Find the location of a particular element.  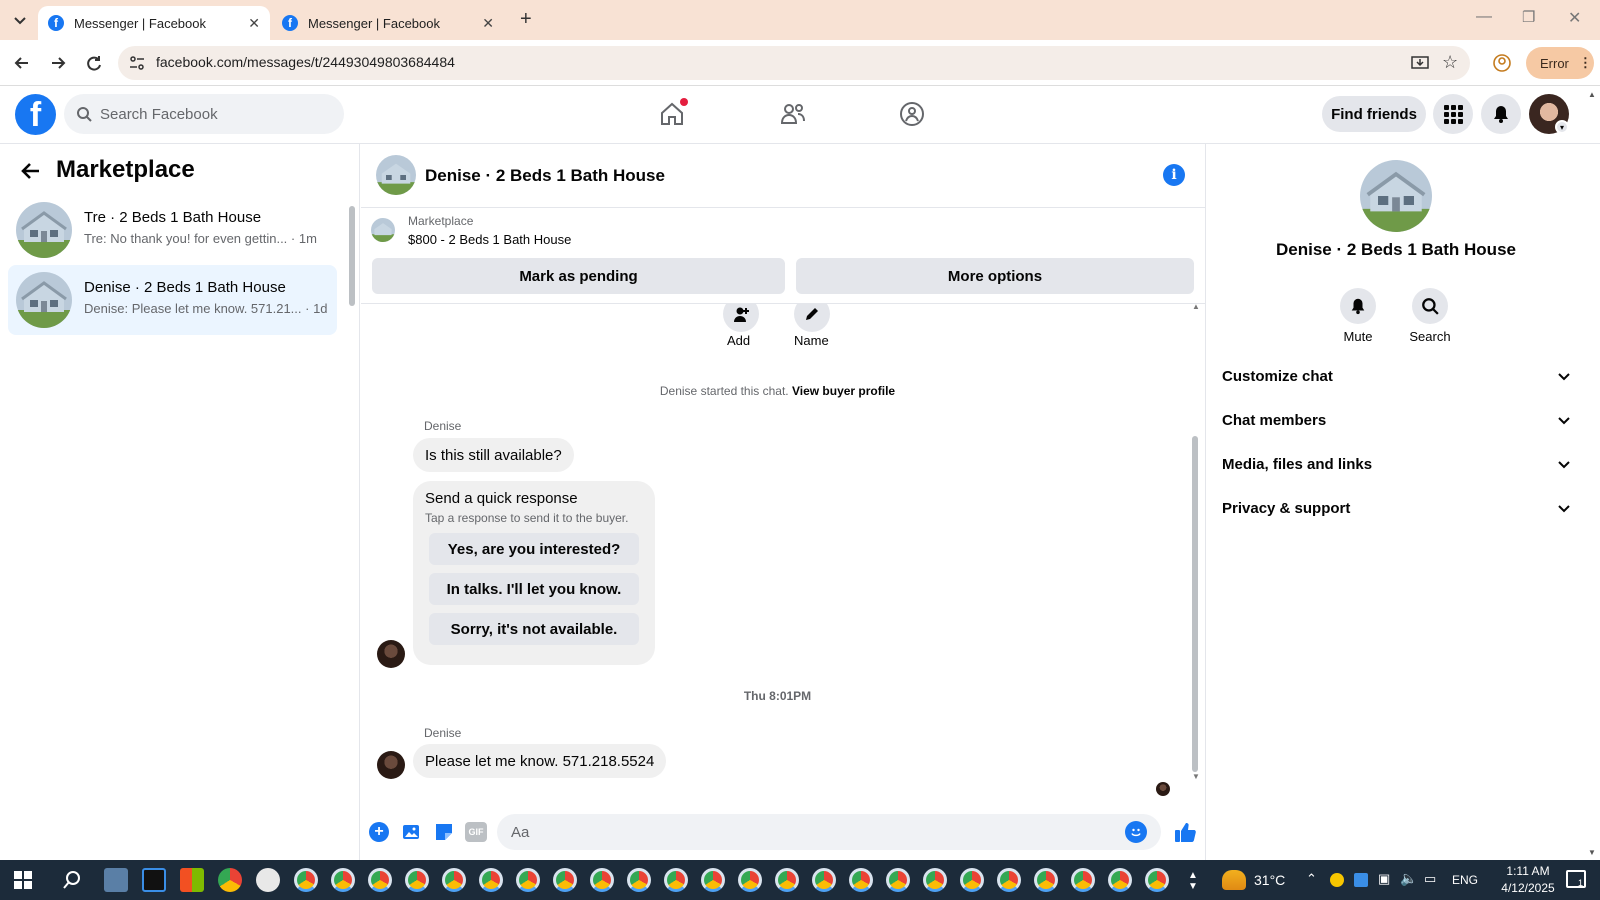

gif-icon: GIF is located at coordinates (476, 832).